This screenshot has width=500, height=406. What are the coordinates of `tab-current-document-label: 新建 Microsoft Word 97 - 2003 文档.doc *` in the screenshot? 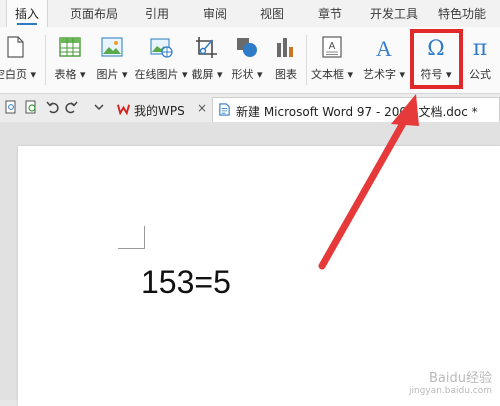 It's located at (357, 112).